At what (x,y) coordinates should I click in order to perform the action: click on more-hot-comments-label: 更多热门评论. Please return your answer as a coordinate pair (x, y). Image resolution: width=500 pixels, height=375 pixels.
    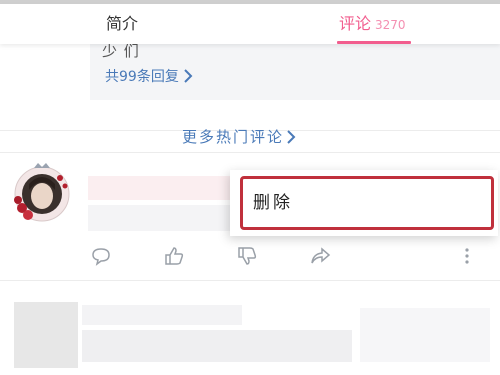
    Looking at the image, I should click on (233, 137).